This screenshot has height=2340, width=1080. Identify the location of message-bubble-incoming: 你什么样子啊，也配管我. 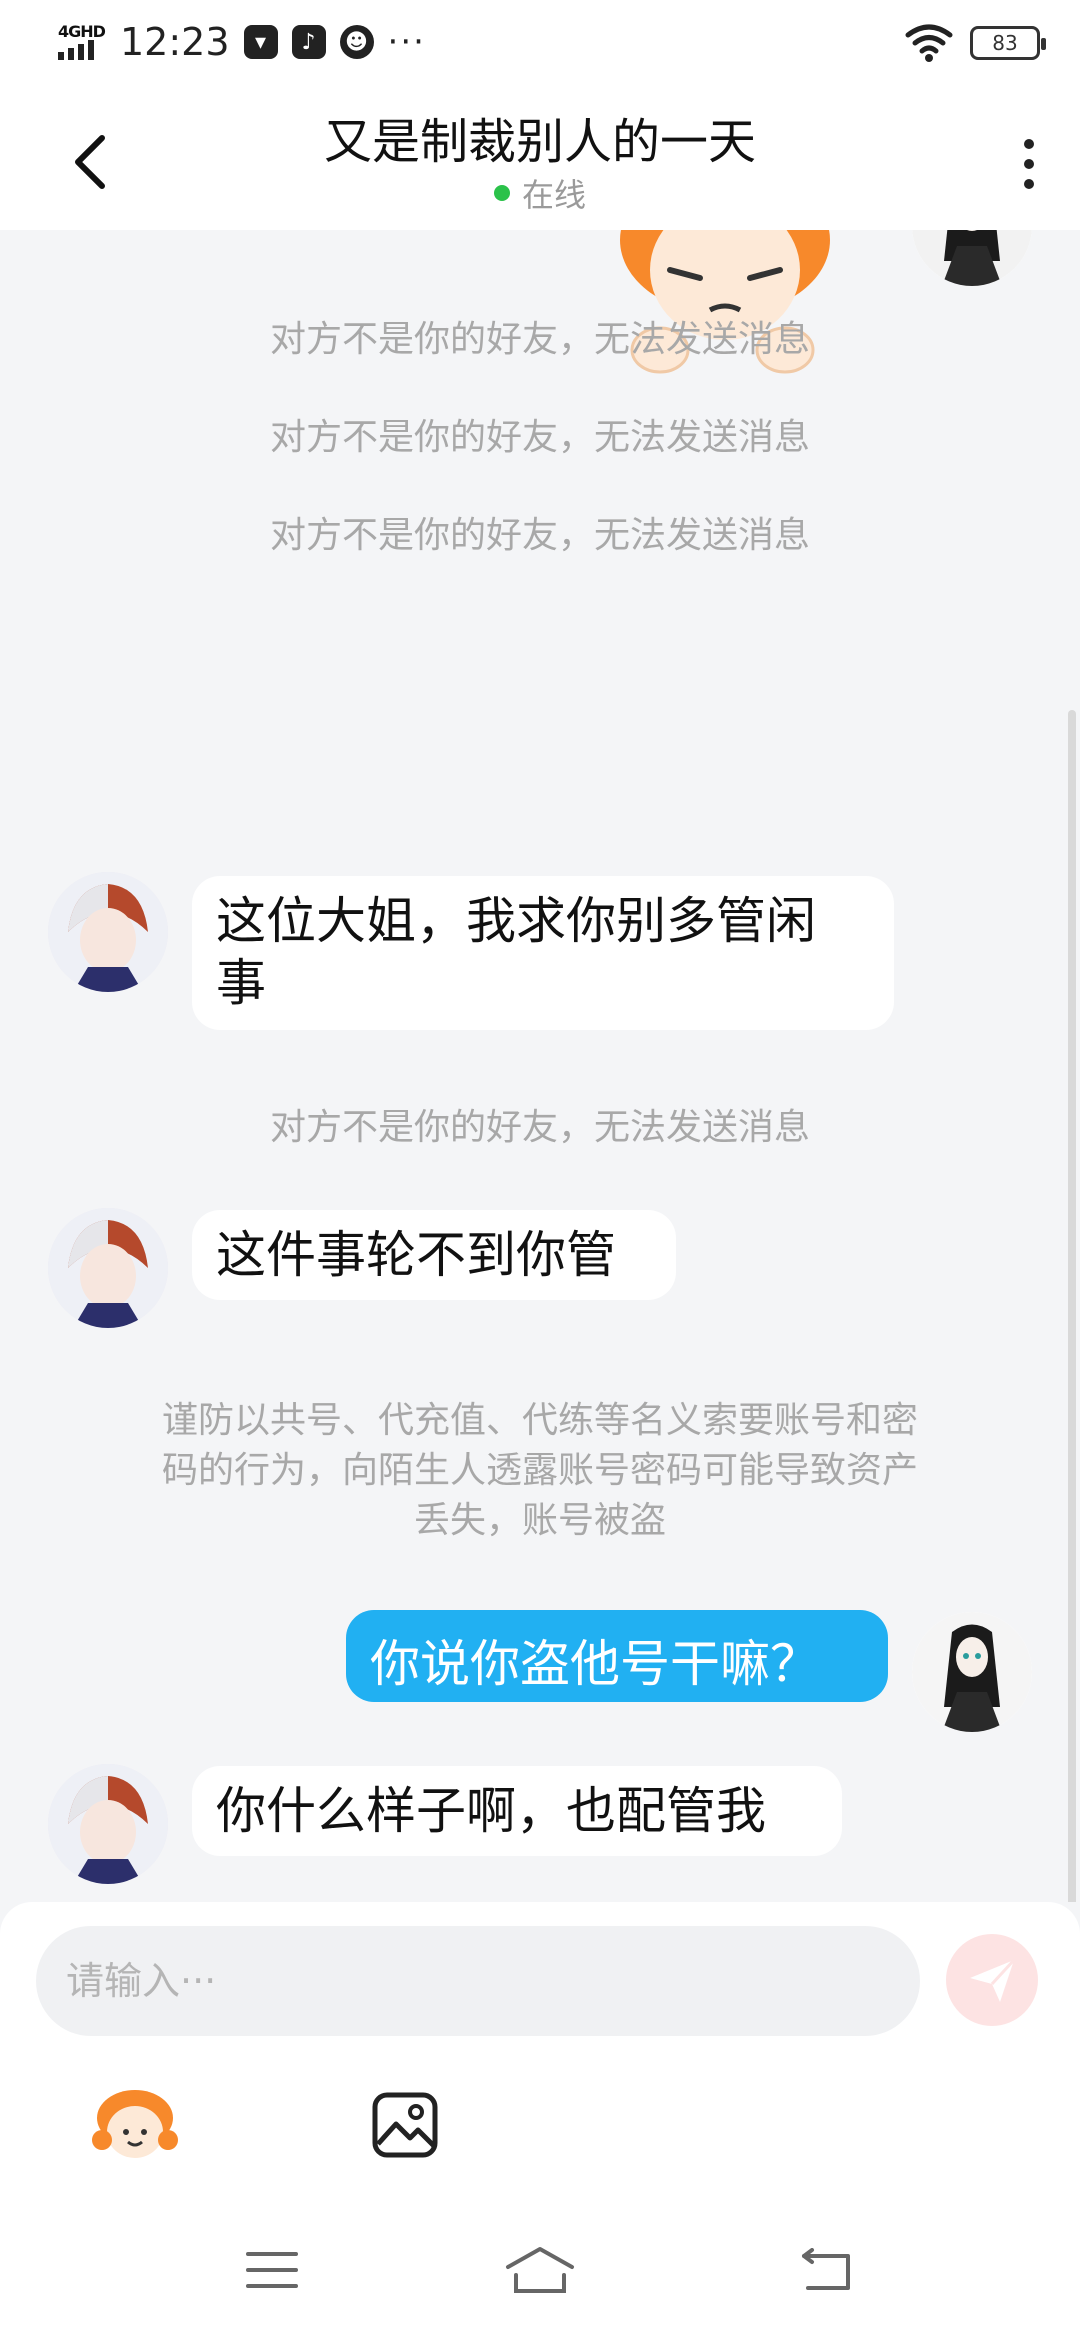
(517, 1811).